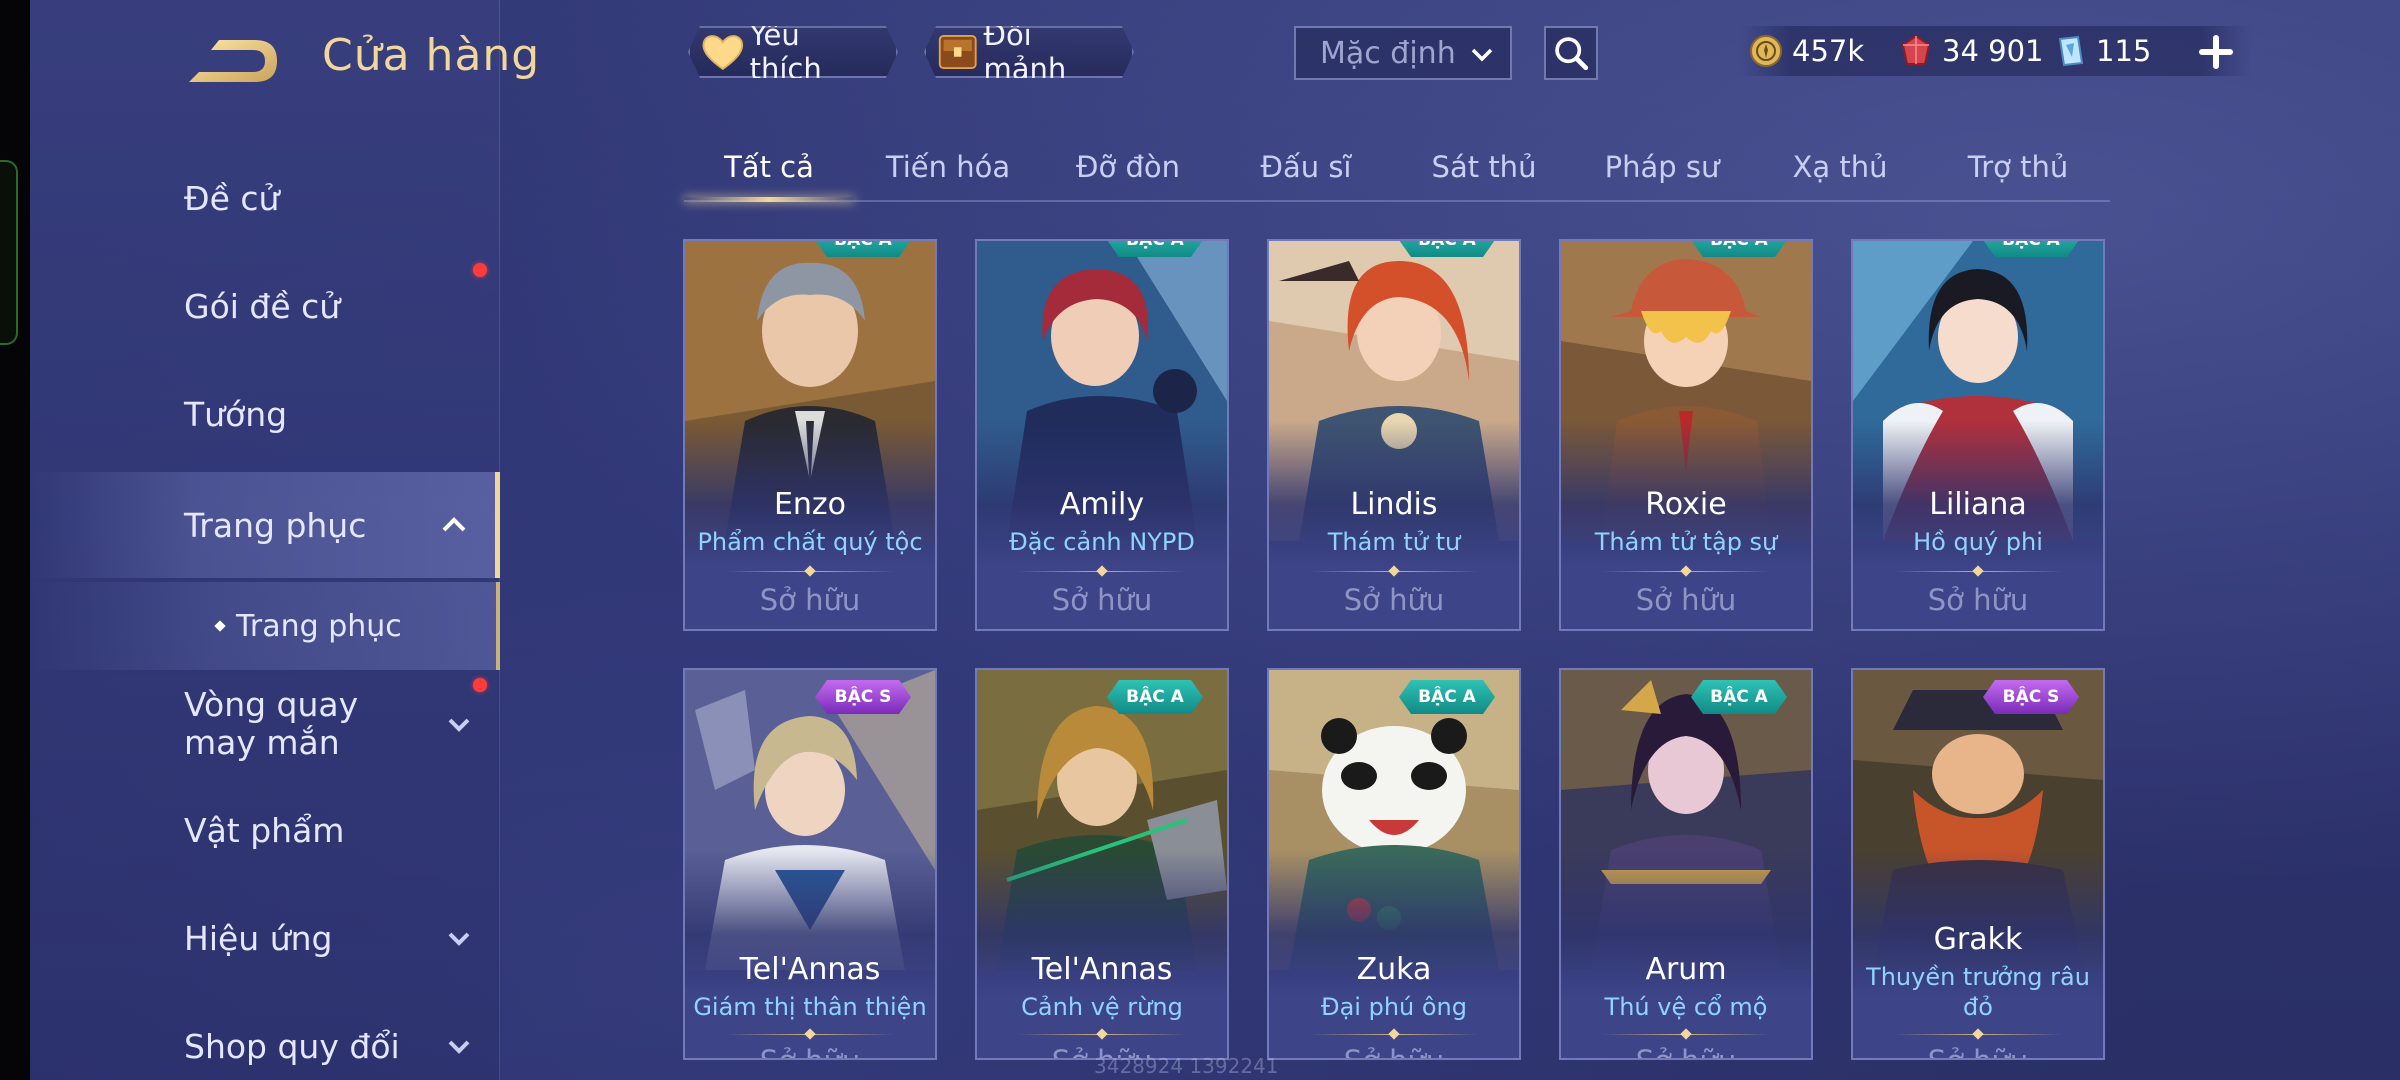  Describe the element at coordinates (454, 524) in the screenshot. I see `chevron-up-icon` at that location.